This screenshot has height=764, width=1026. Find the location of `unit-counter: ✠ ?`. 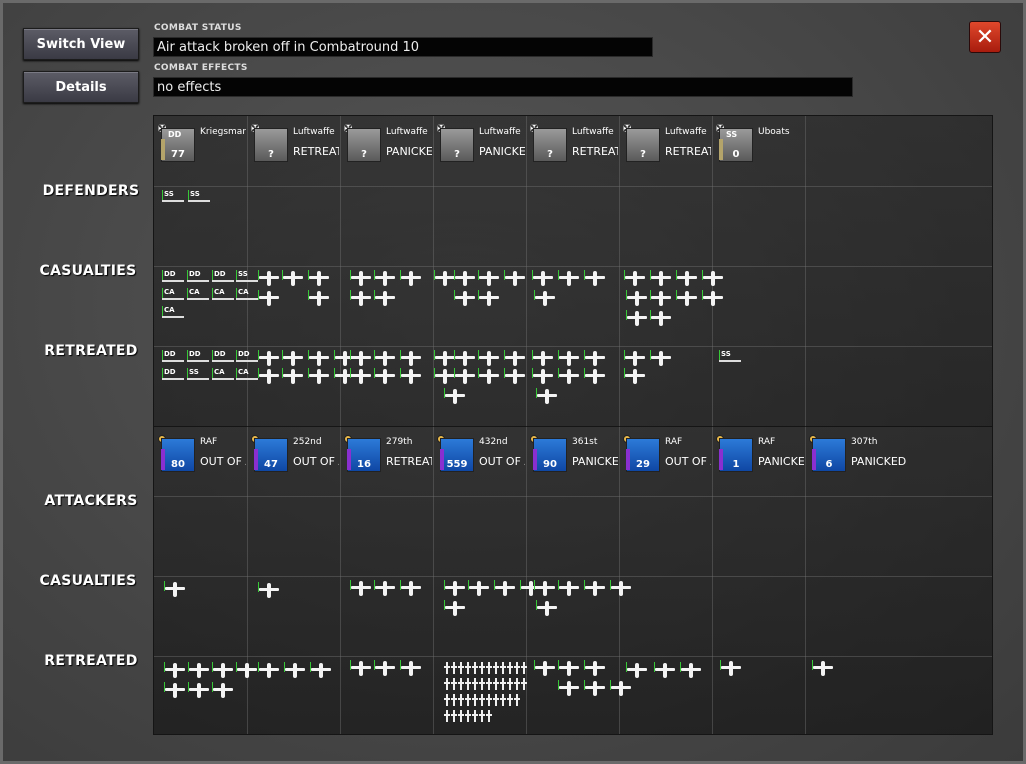

unit-counter: ✠ ? is located at coordinates (269, 143).